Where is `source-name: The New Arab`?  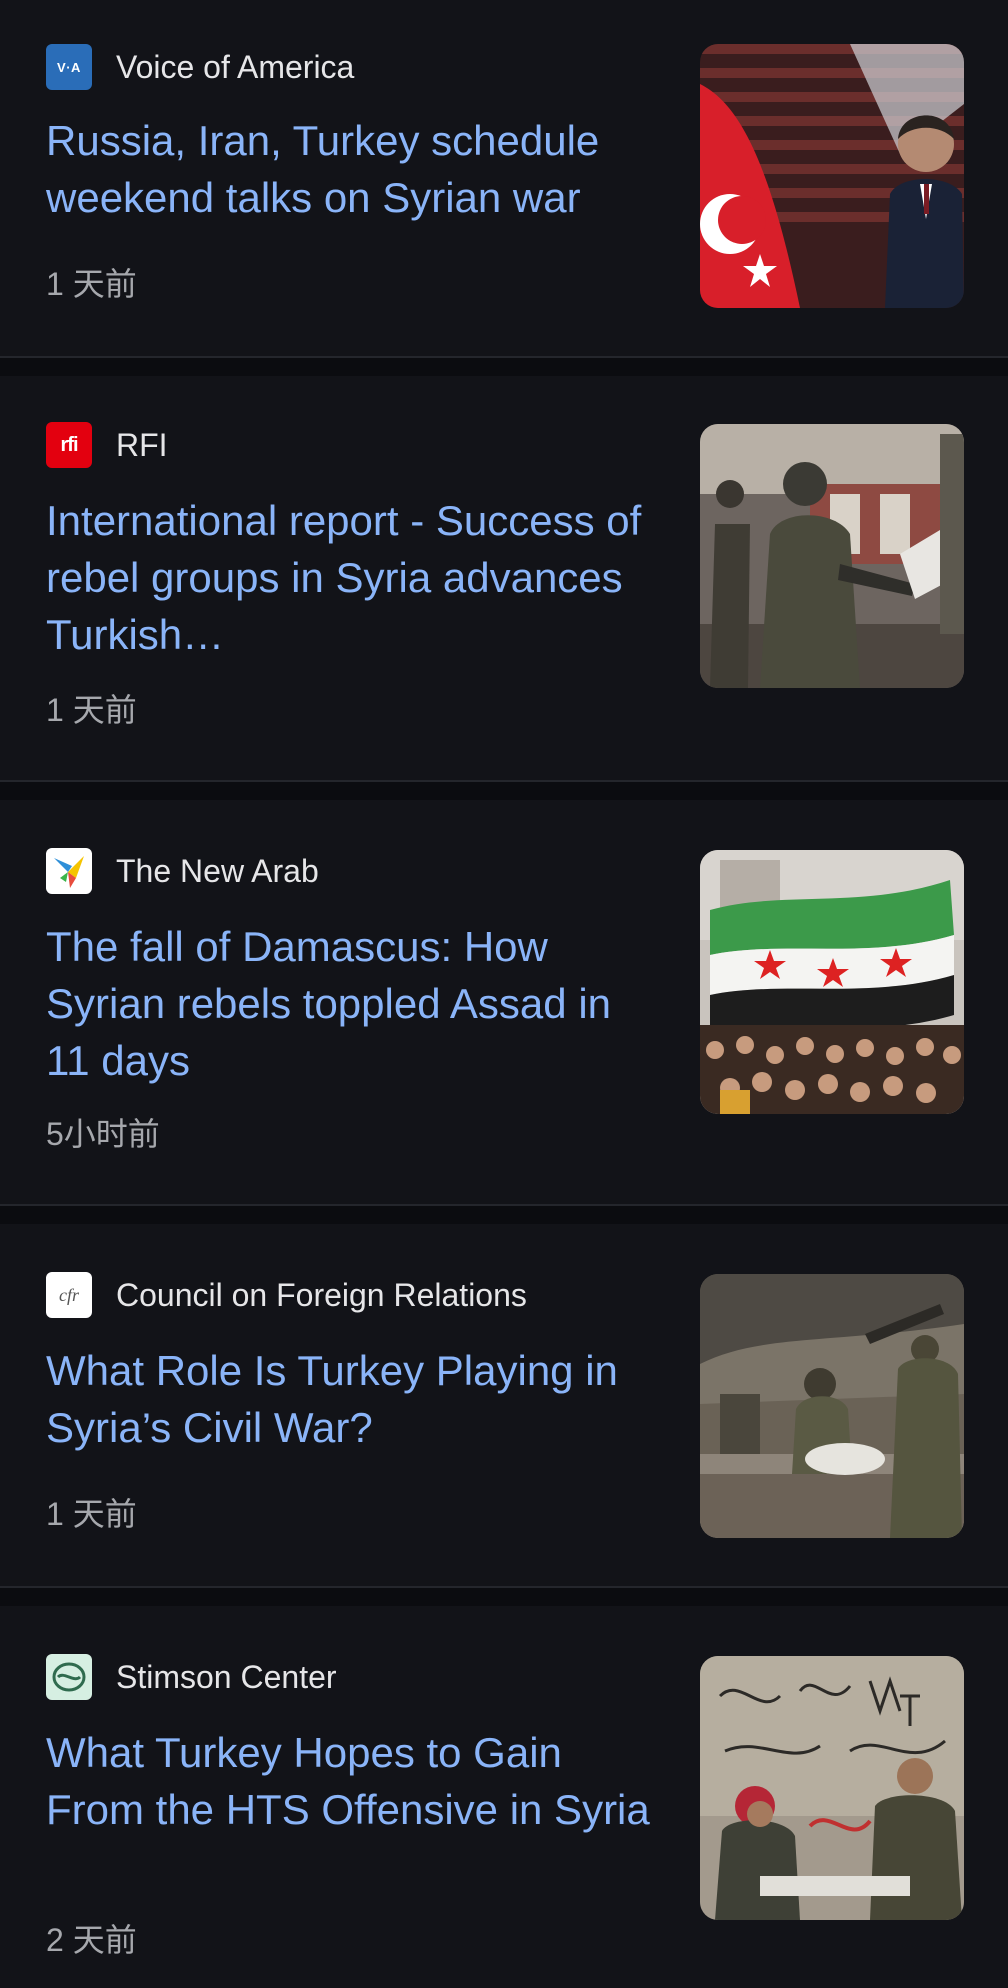
source-name: The New Arab is located at coordinates (217, 871).